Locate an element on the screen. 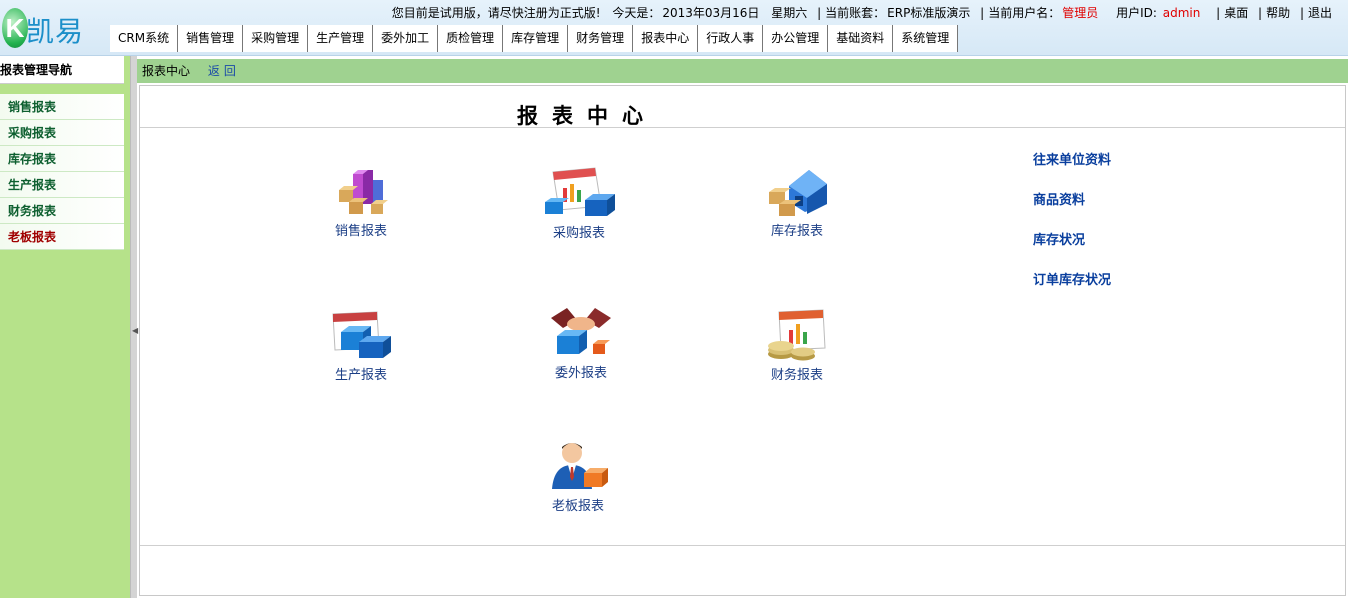 Image resolution: width=1348 pixels, height=598 pixels. nav-system: 系统管理 is located at coordinates (926, 38).